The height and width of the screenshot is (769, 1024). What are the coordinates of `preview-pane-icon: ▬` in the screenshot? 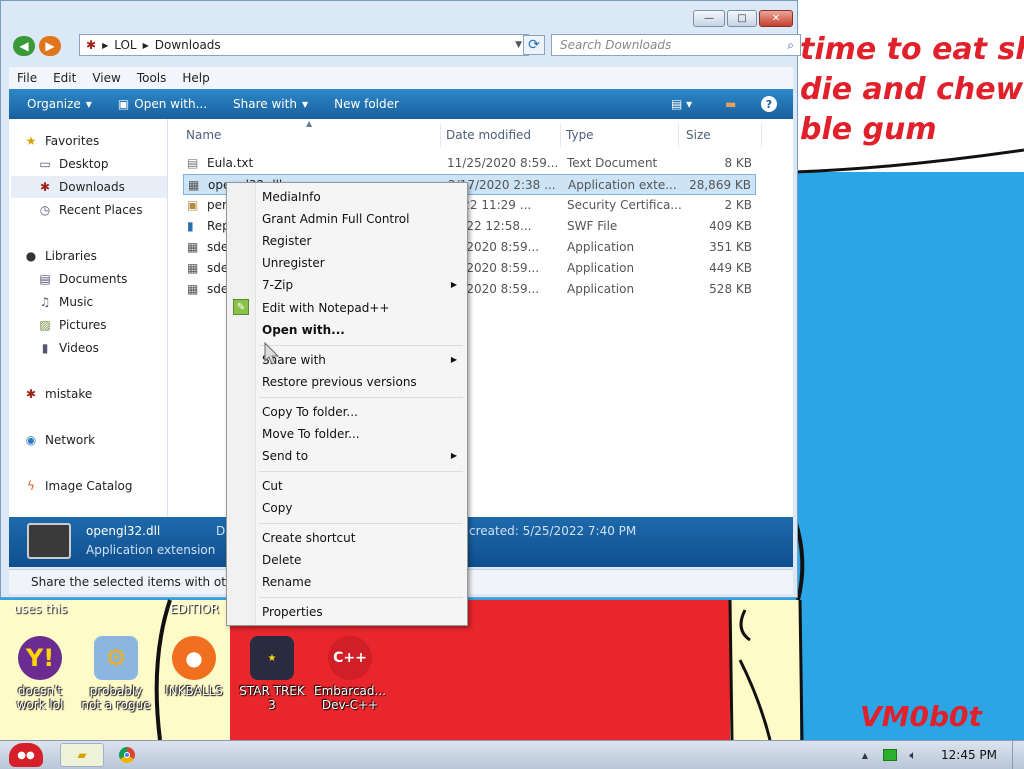 It's located at (730, 104).